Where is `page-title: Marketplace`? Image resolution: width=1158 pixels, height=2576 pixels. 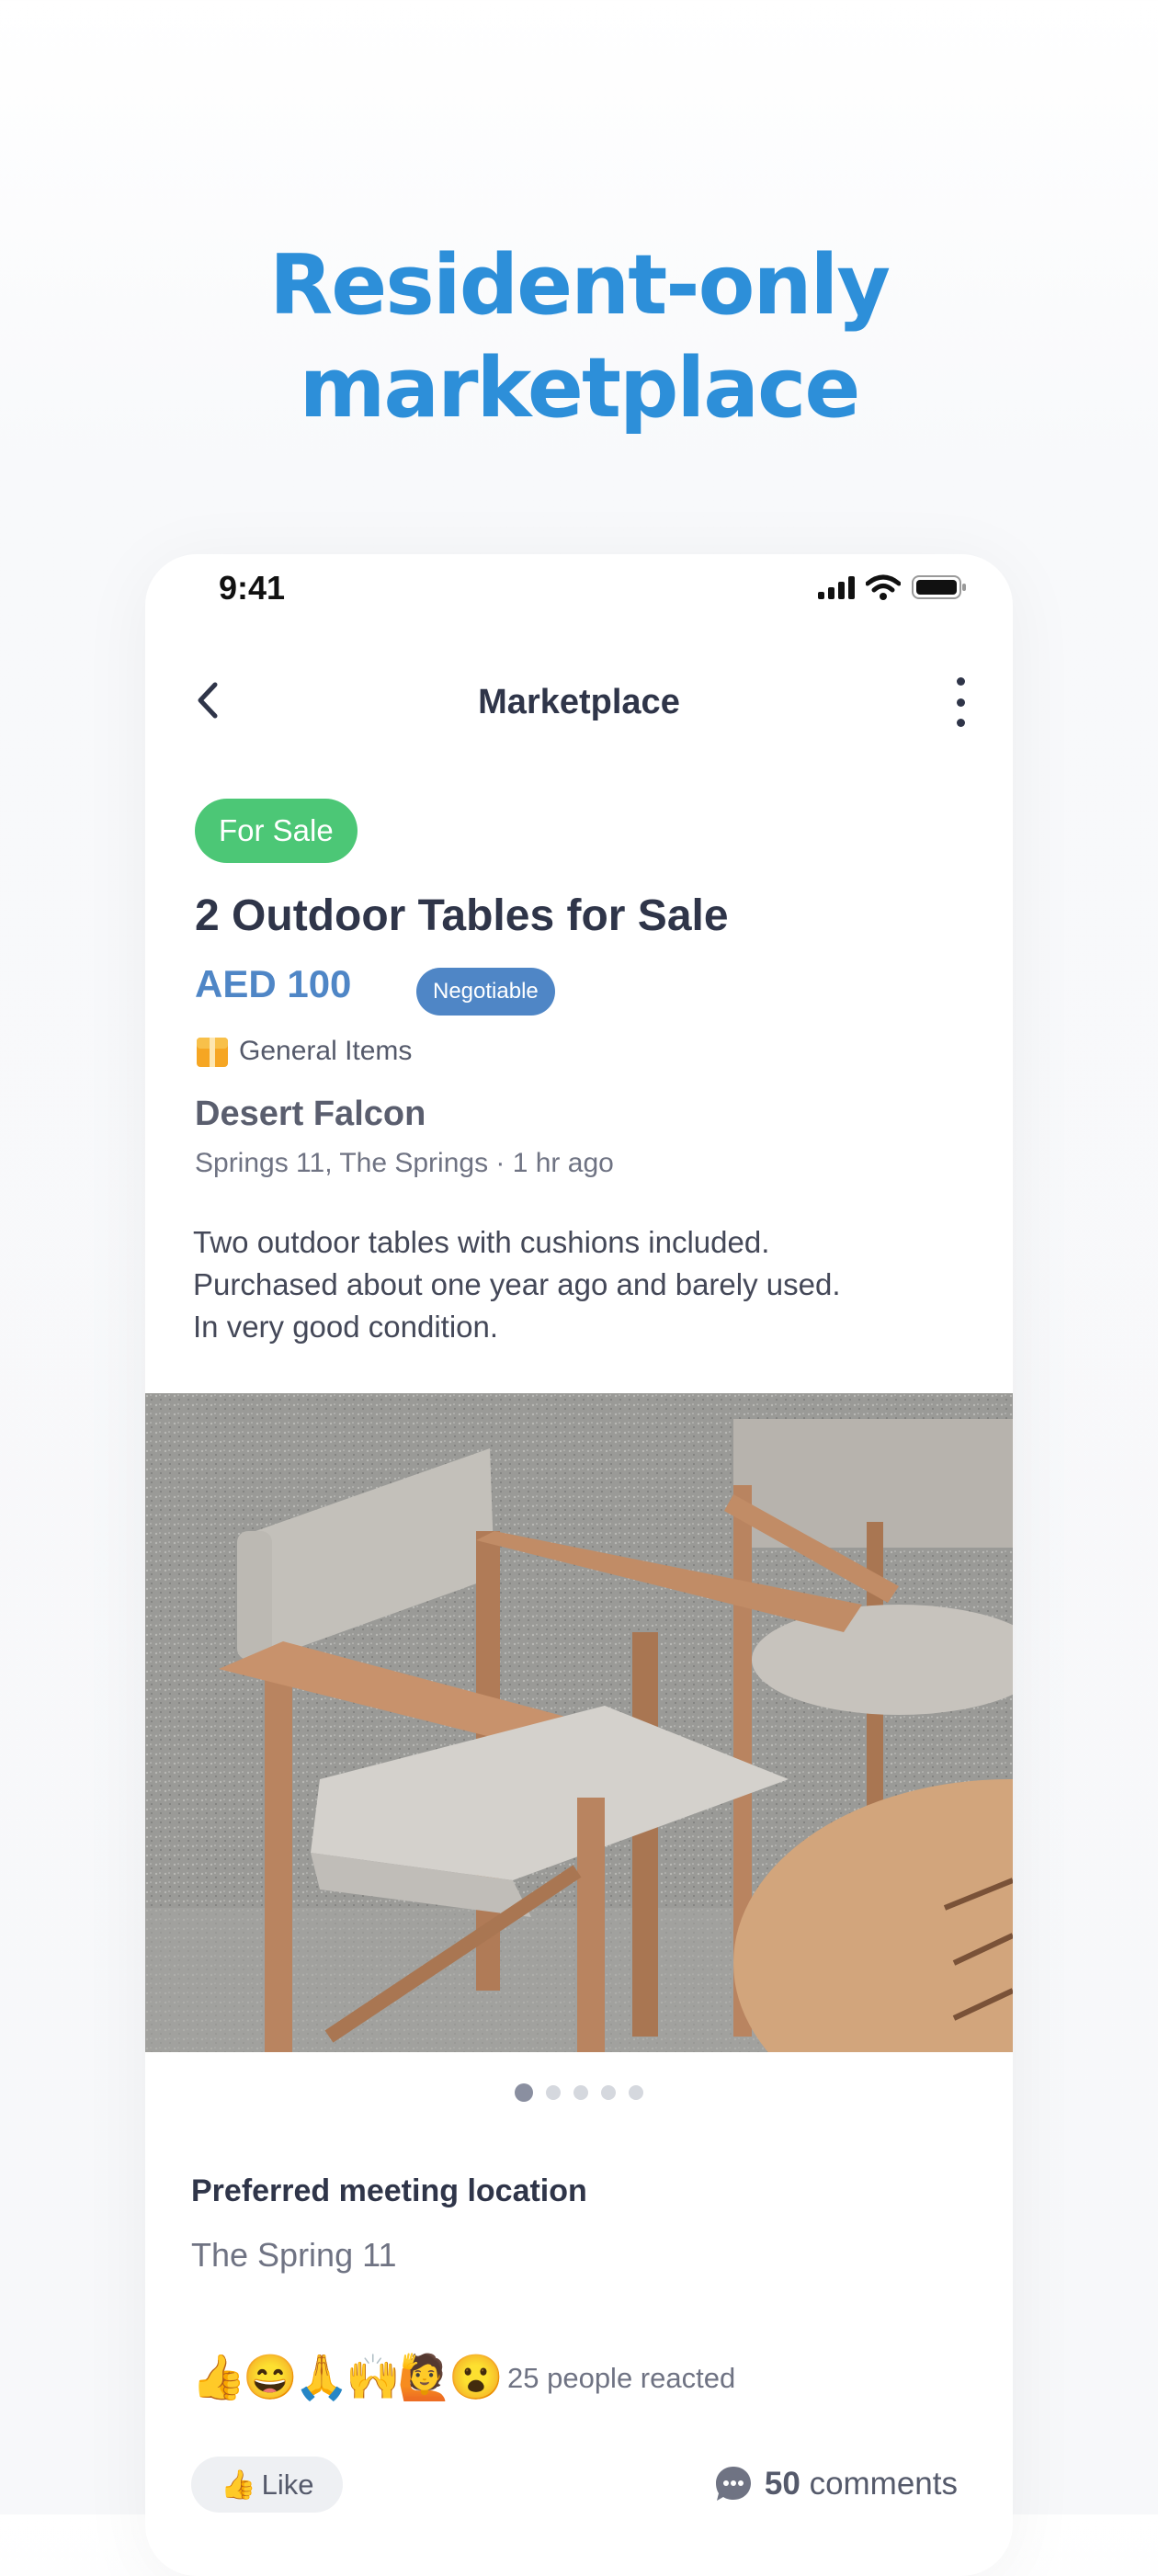 page-title: Marketplace is located at coordinates (579, 702).